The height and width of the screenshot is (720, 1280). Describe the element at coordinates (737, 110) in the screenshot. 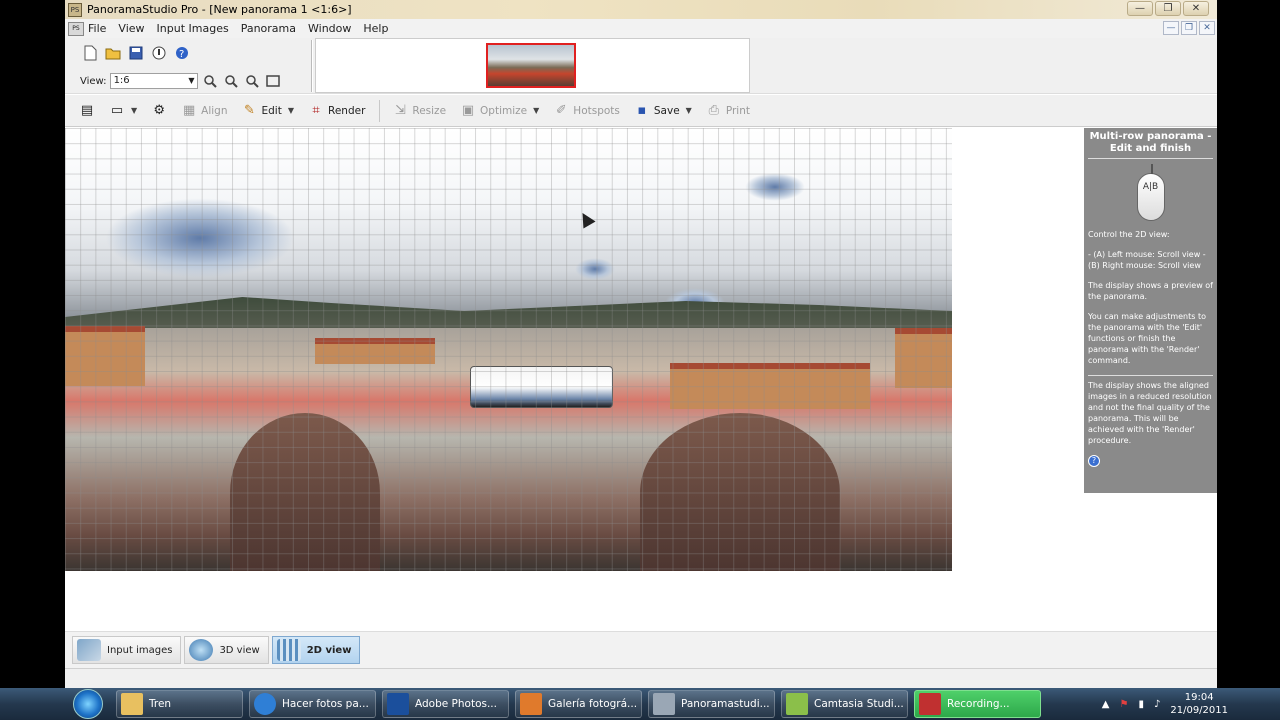

I see `print-label: Print` at that location.